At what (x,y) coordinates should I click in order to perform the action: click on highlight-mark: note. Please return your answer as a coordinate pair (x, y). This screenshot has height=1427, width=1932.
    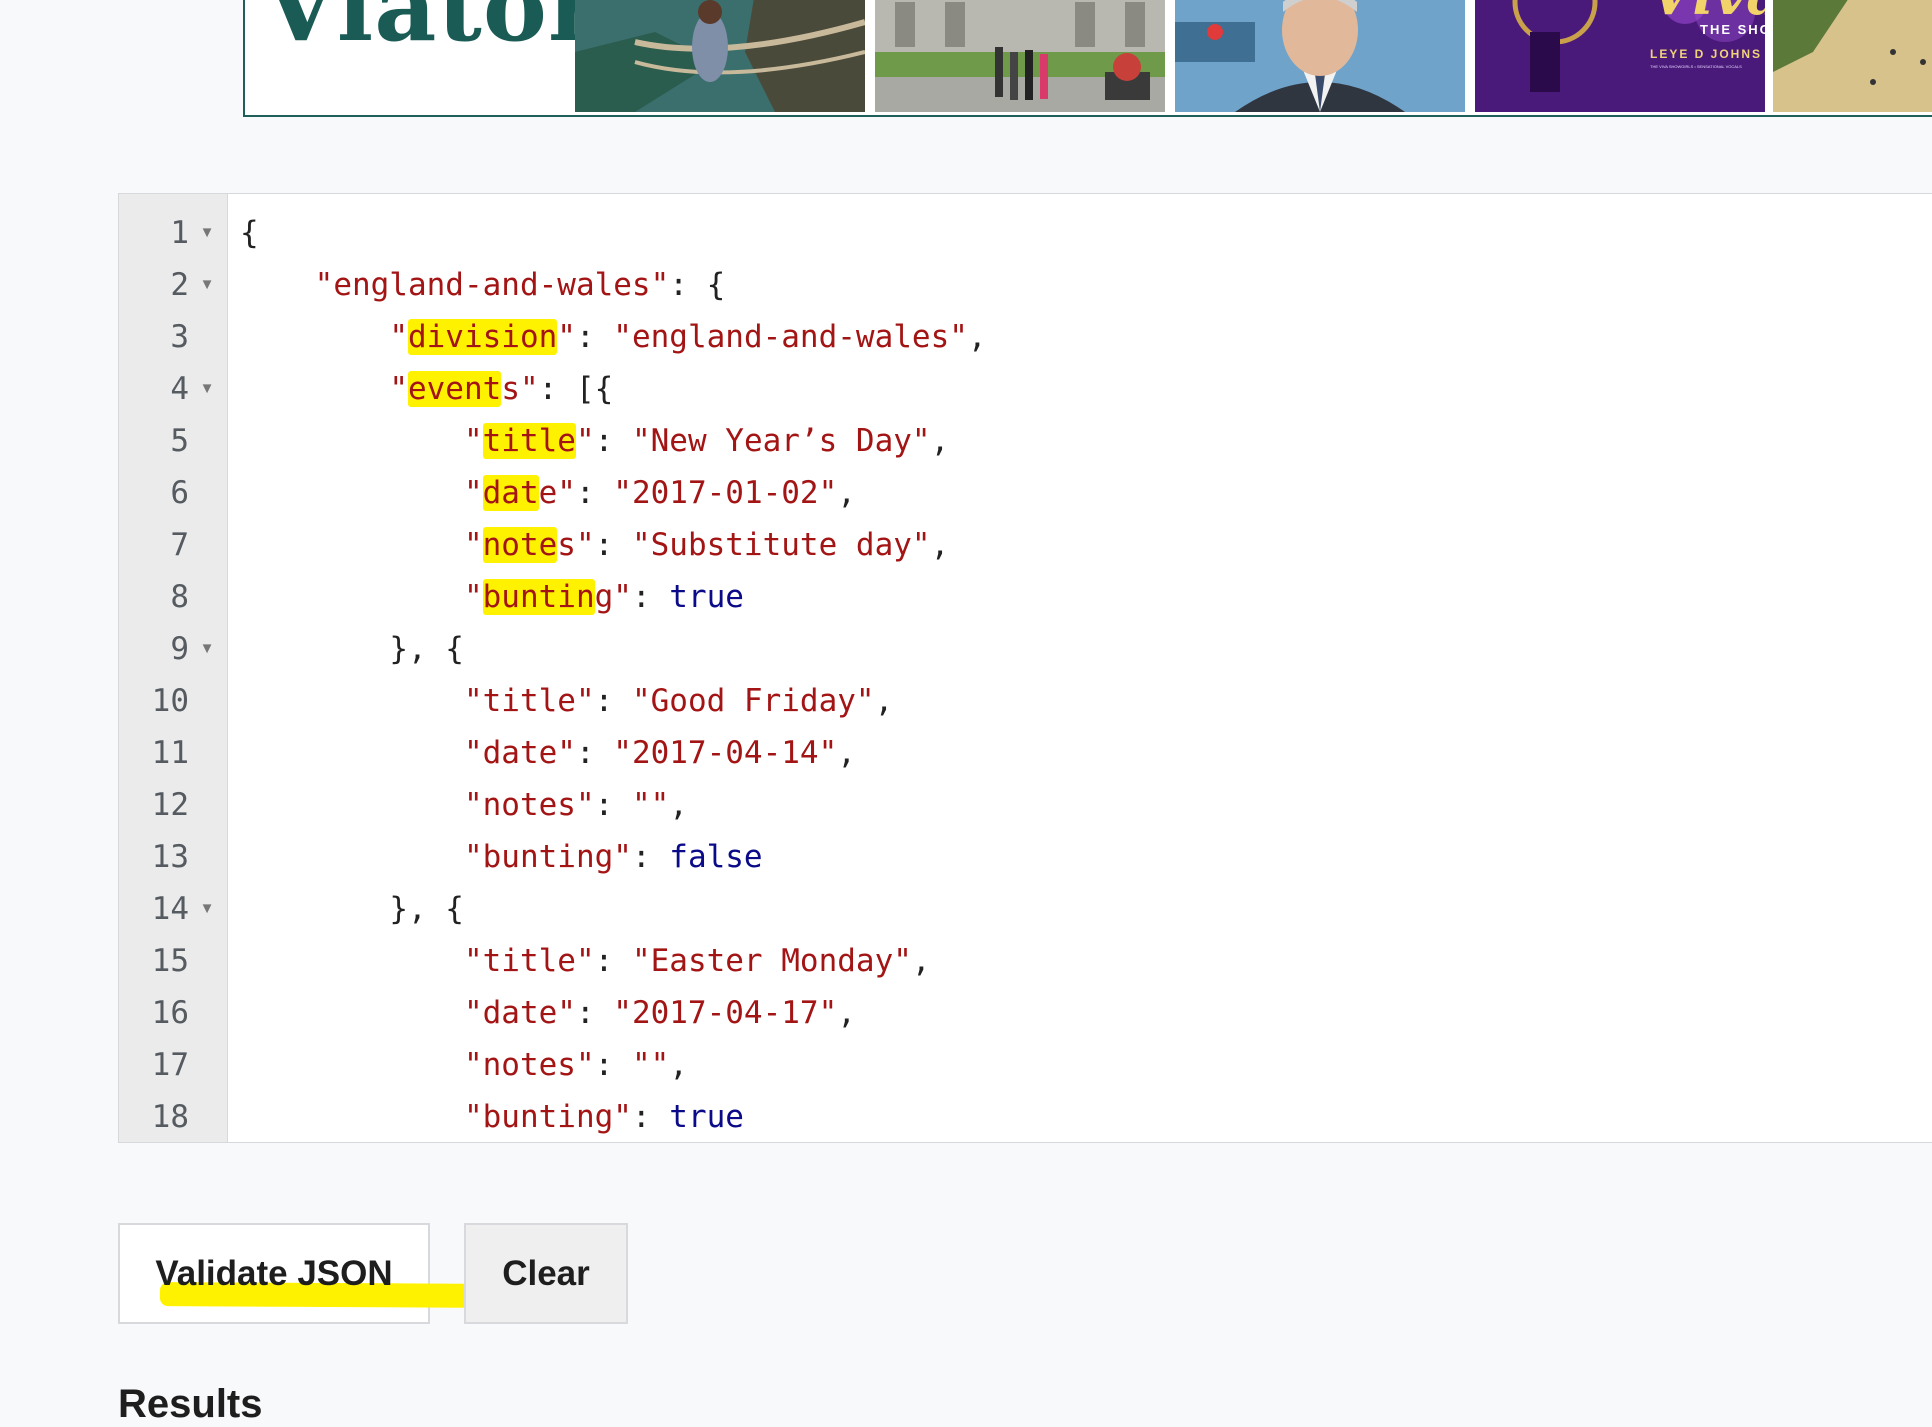
    Looking at the image, I should click on (520, 545).